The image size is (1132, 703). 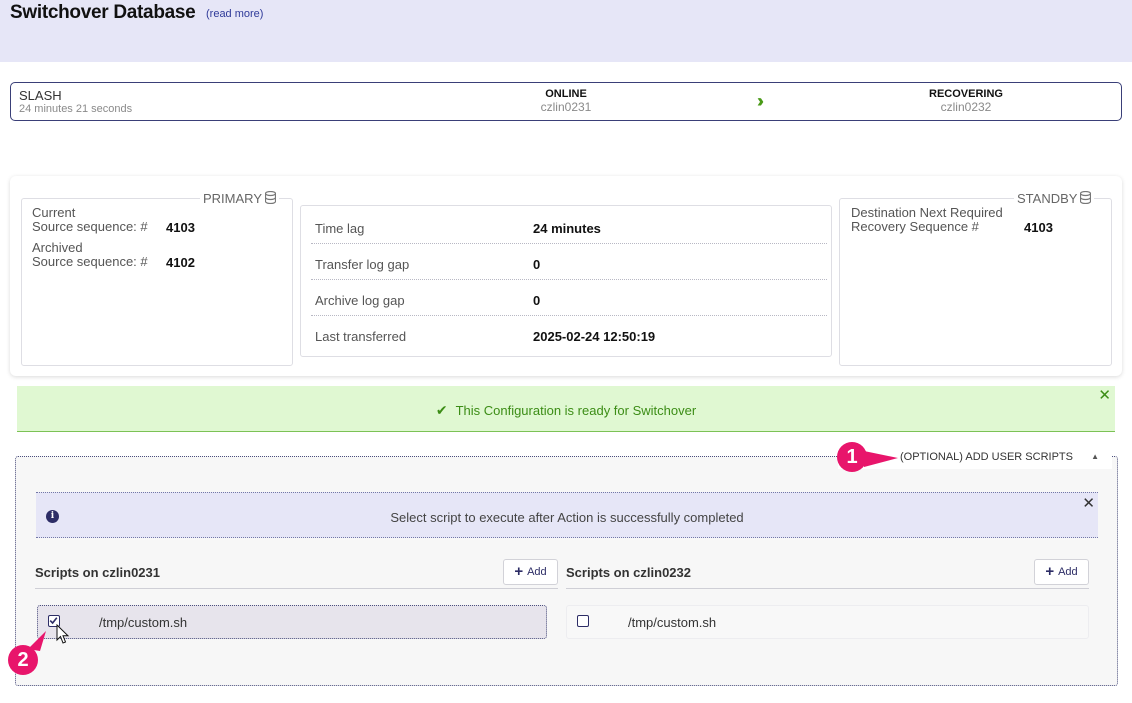 What do you see at coordinates (360, 300) in the screenshot?
I see `lag-label: Archive log gap` at bounding box center [360, 300].